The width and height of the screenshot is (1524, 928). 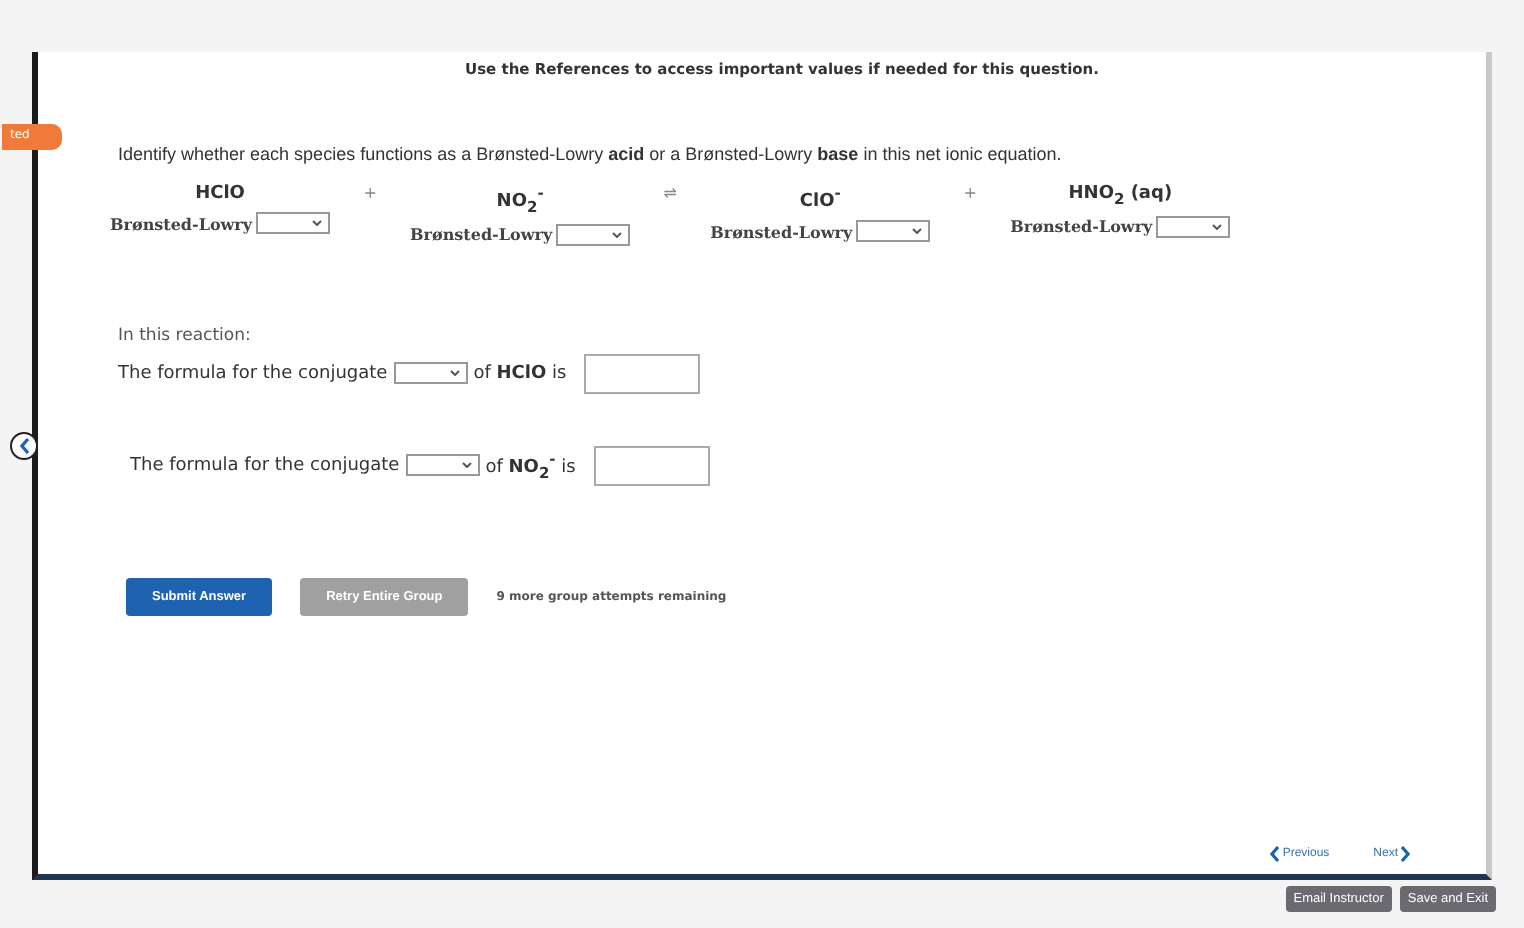 I want to click on collapse-button, so click(x=24, y=446).